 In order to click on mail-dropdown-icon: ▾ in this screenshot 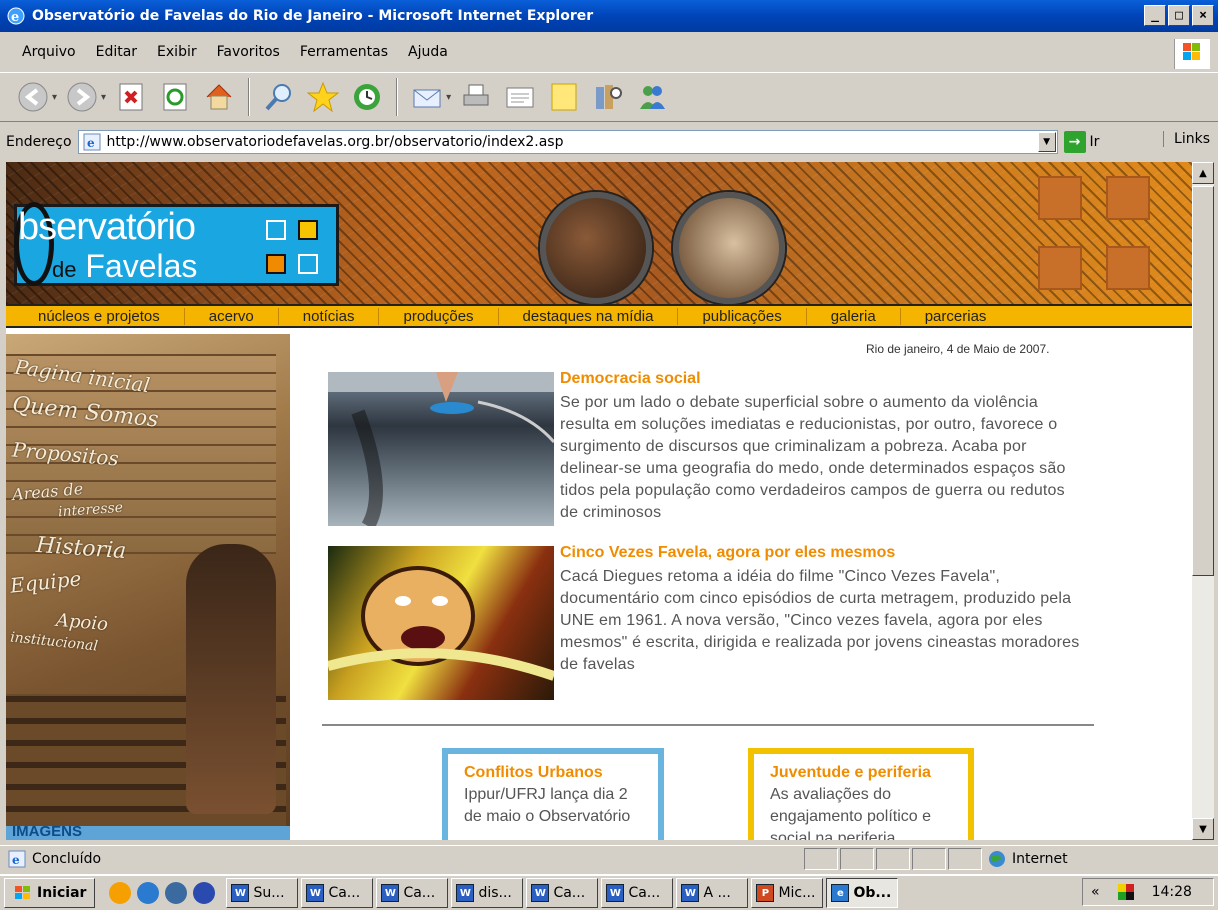, I will do `click(448, 97)`.